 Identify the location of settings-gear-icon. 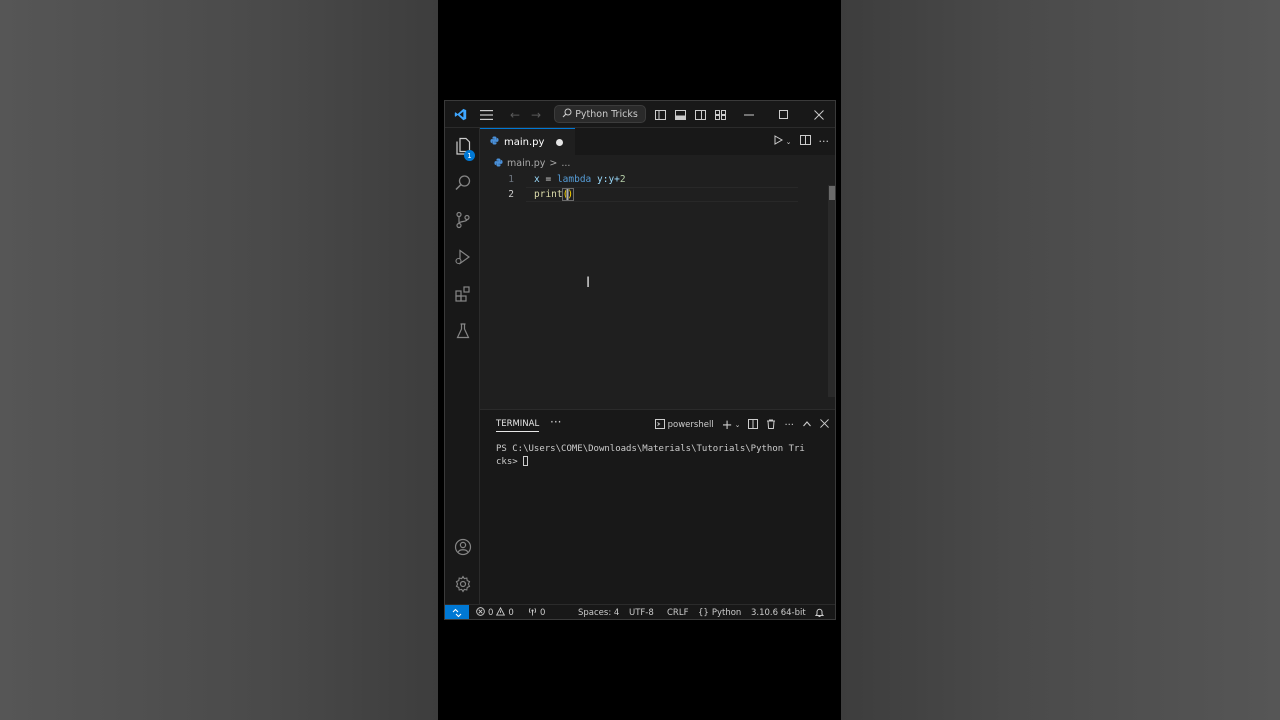
(462, 584).